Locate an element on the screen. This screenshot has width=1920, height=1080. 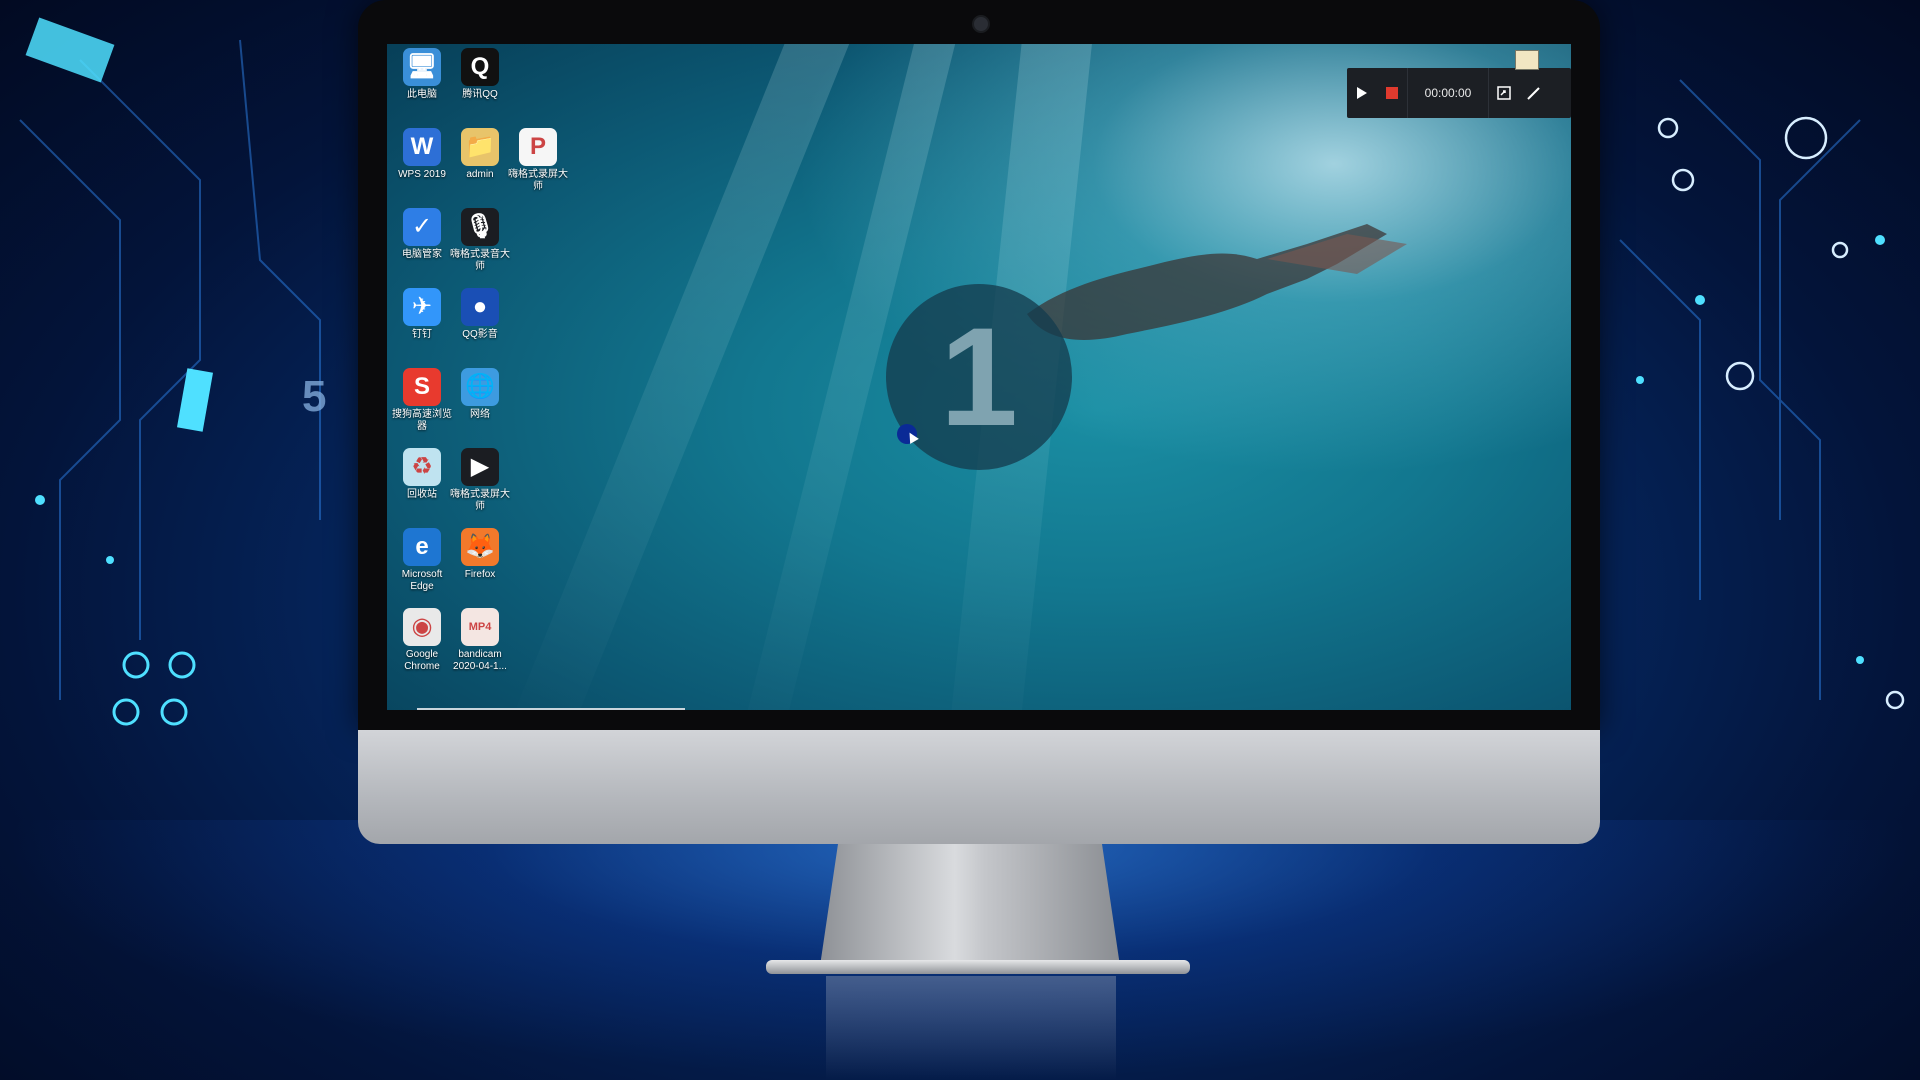
desktop-icon-label: 回收站 is located at coordinates (422, 494).